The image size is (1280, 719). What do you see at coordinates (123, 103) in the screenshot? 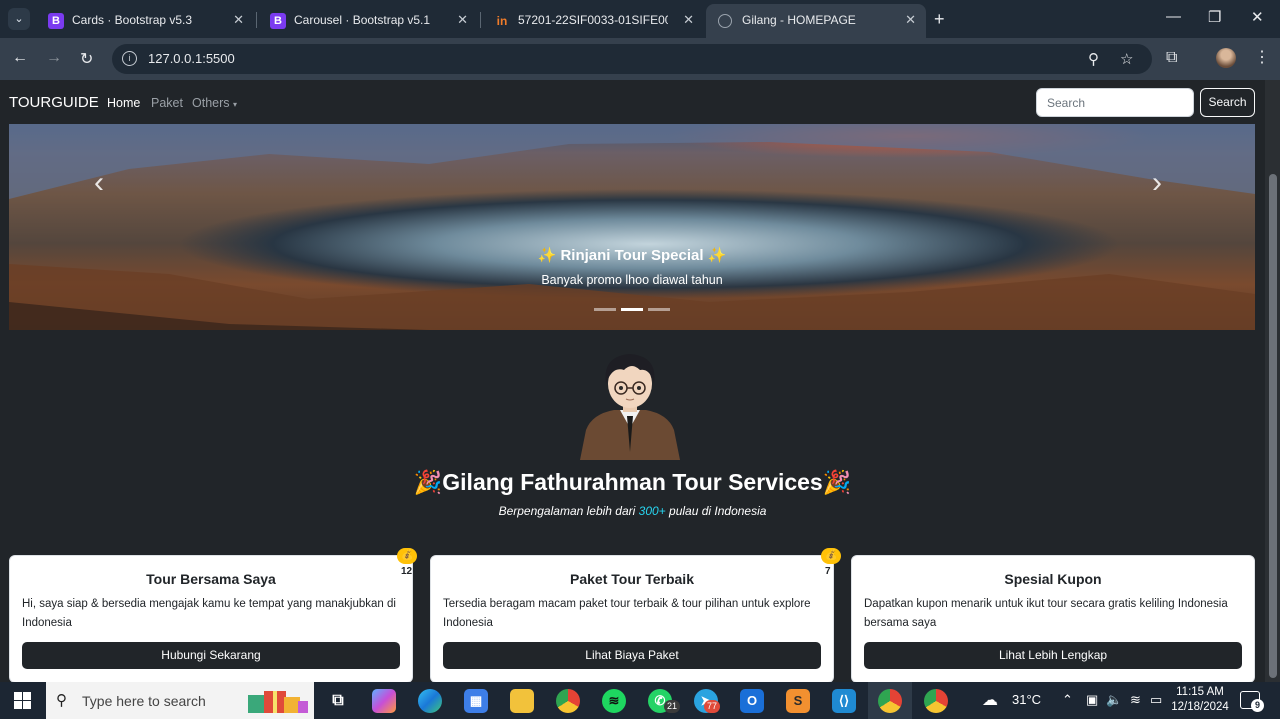
I see `nav-link-home: Home` at bounding box center [123, 103].